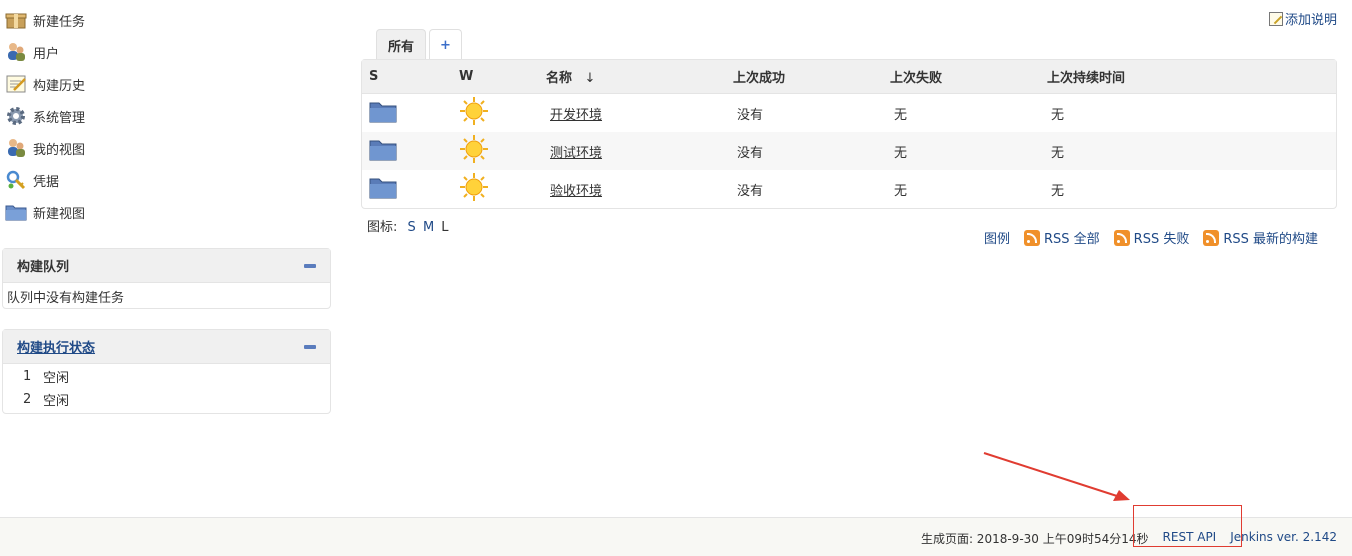 The image size is (1352, 556). I want to click on build-queue-title: 构建队列, so click(43, 267).